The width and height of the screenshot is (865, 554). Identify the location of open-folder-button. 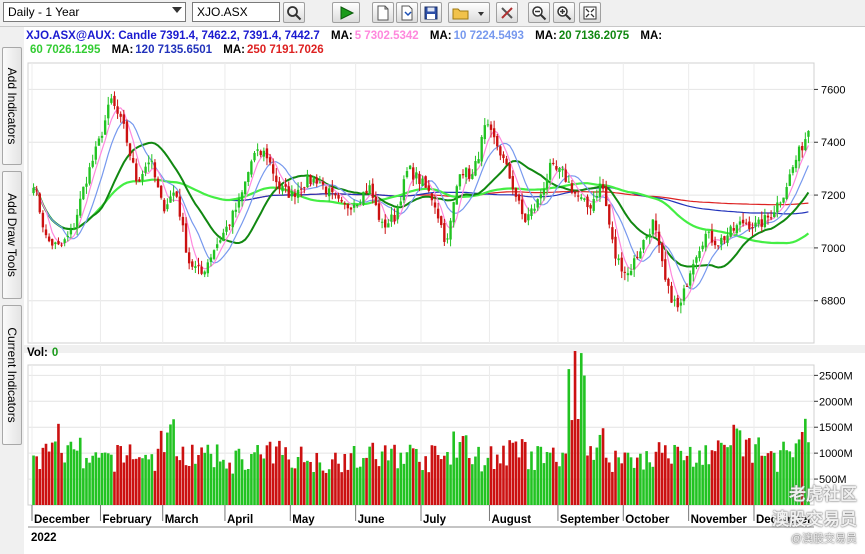
(469, 12).